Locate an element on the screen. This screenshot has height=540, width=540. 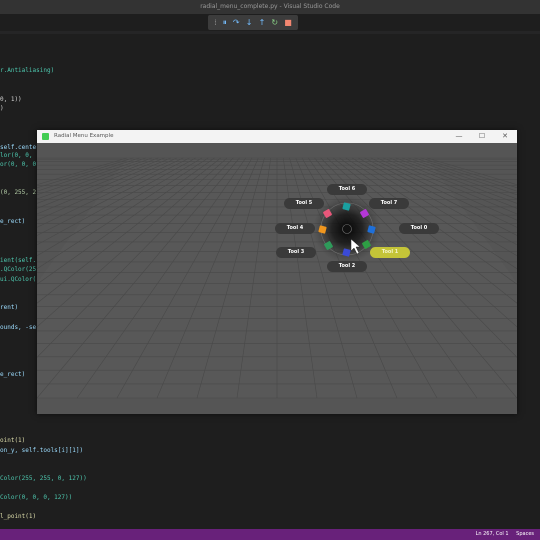
tool-4-button: Tool 4 is located at coordinates (295, 228).